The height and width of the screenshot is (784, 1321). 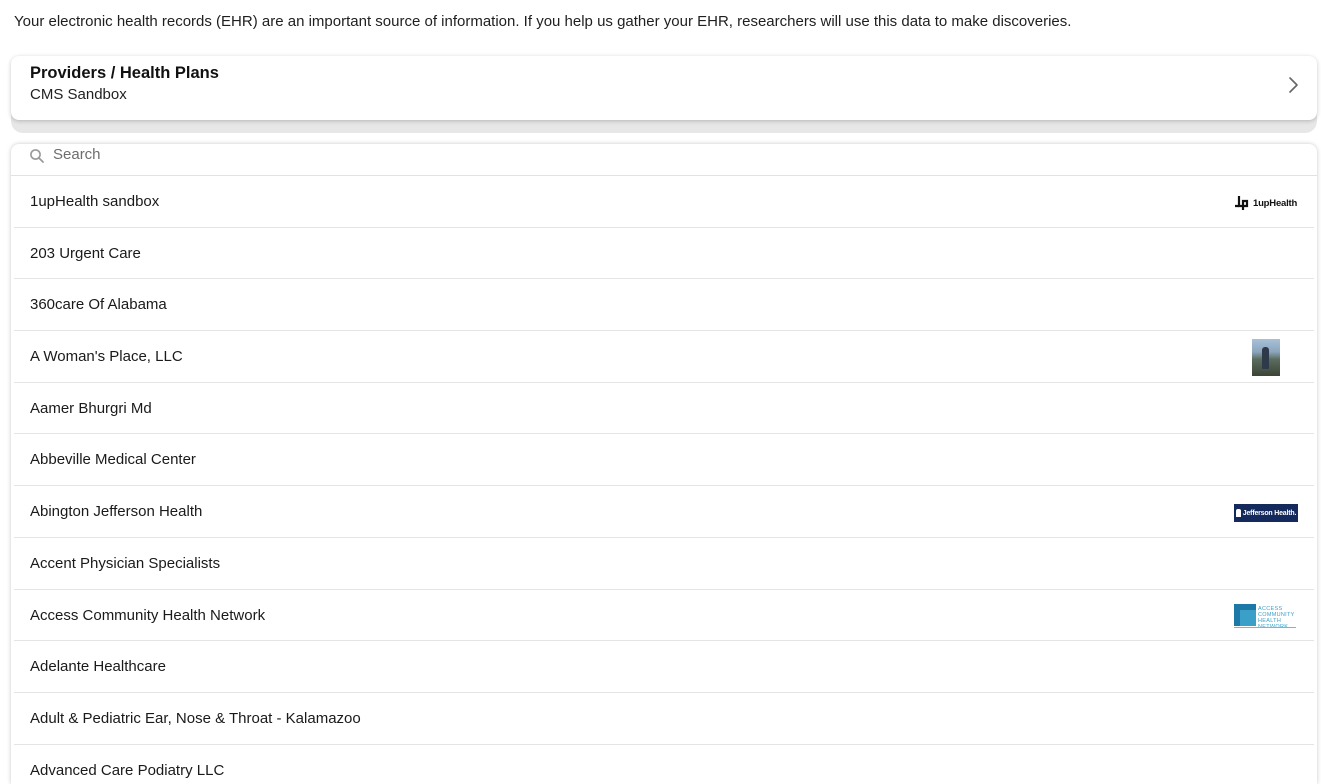 I want to click on provider-row-advanced-care-podiatry: Advanced Care Podiatry LLC, so click(x=664, y=764).